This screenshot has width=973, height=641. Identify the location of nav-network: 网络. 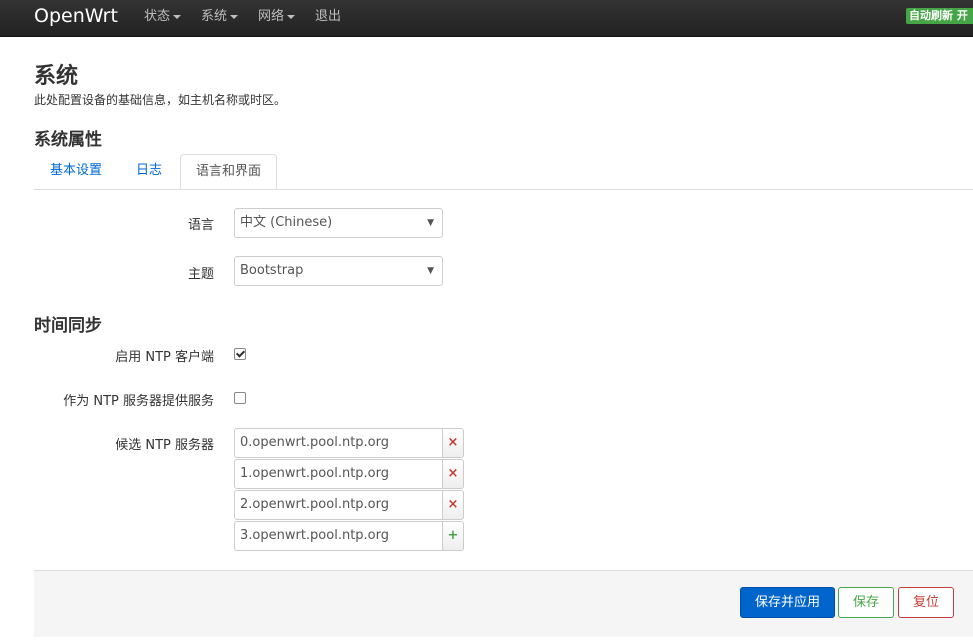
(276, 18).